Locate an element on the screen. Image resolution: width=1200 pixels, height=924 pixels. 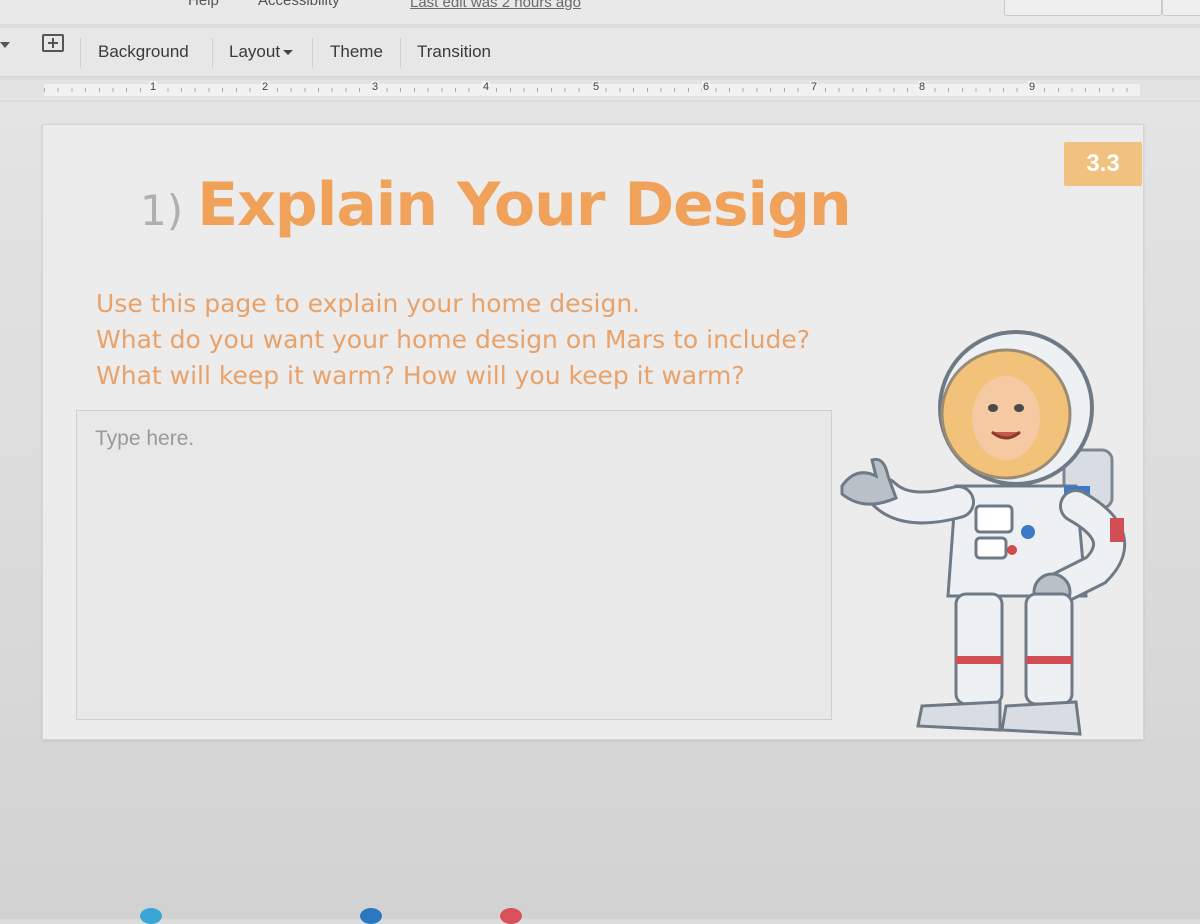
layout-button: Layout is located at coordinates (261, 52).